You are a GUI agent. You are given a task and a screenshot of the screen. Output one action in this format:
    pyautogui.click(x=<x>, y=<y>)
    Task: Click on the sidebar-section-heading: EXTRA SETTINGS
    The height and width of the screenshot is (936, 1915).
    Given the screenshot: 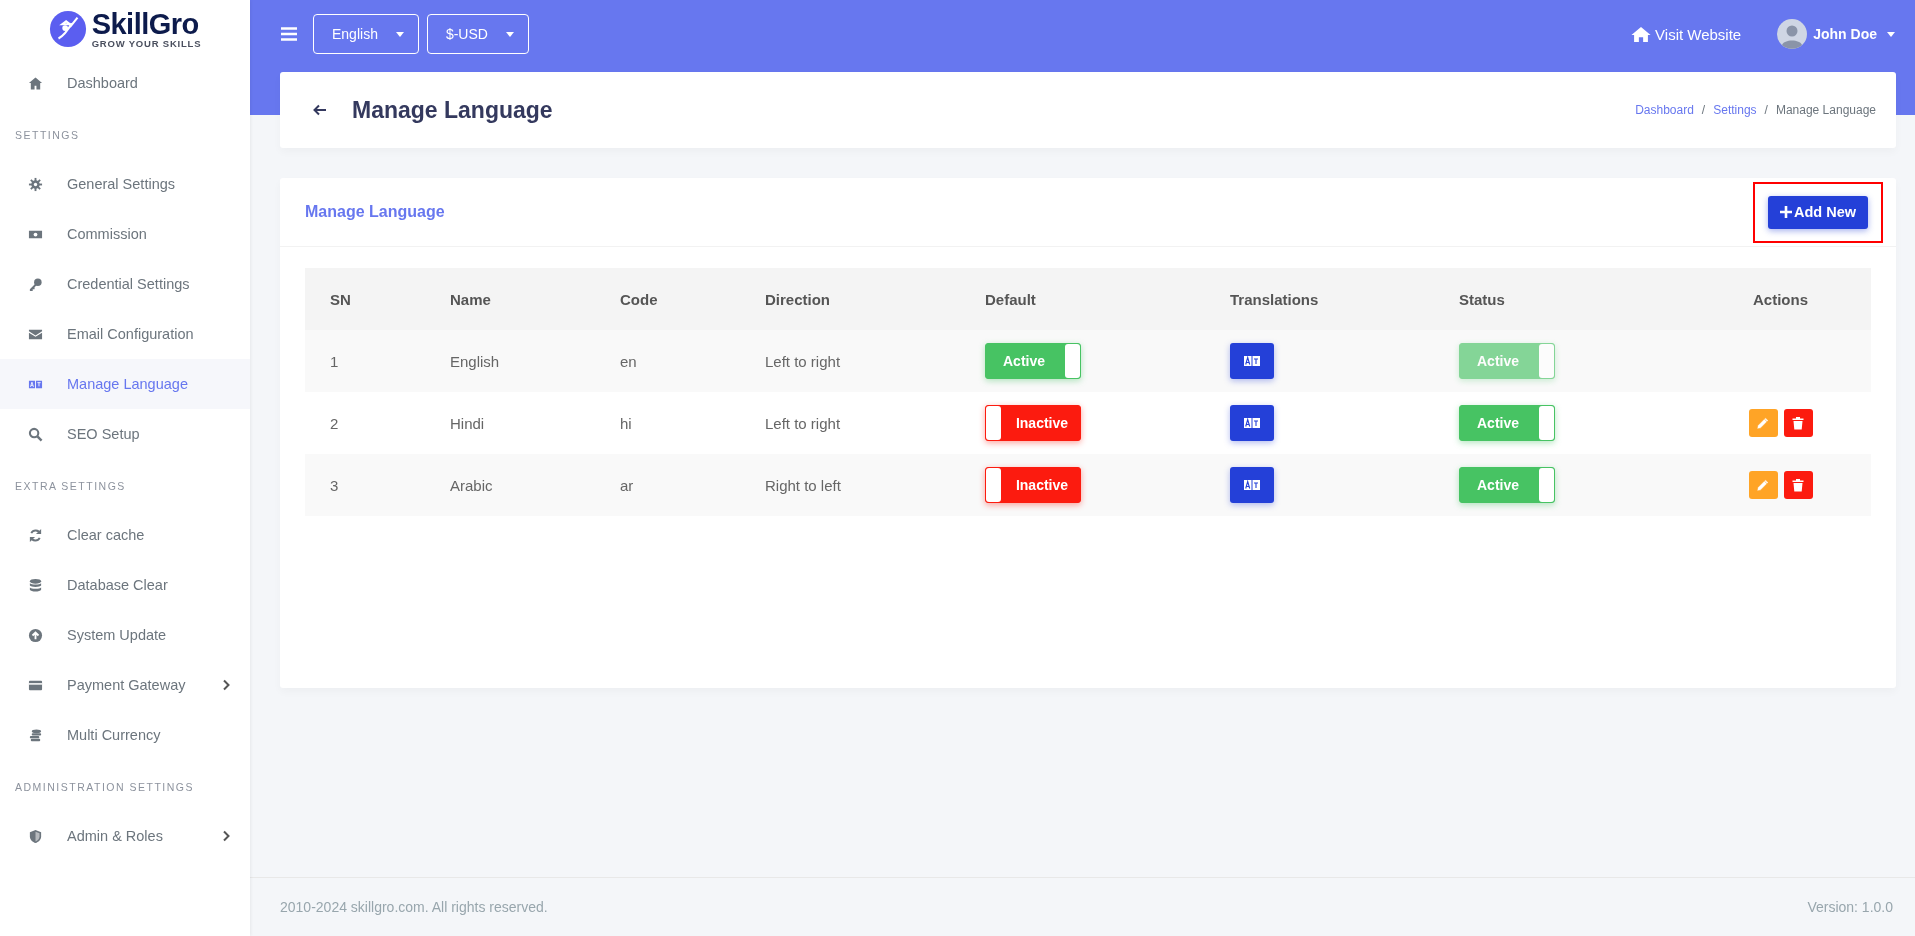 What is the action you would take?
    pyautogui.click(x=70, y=486)
    